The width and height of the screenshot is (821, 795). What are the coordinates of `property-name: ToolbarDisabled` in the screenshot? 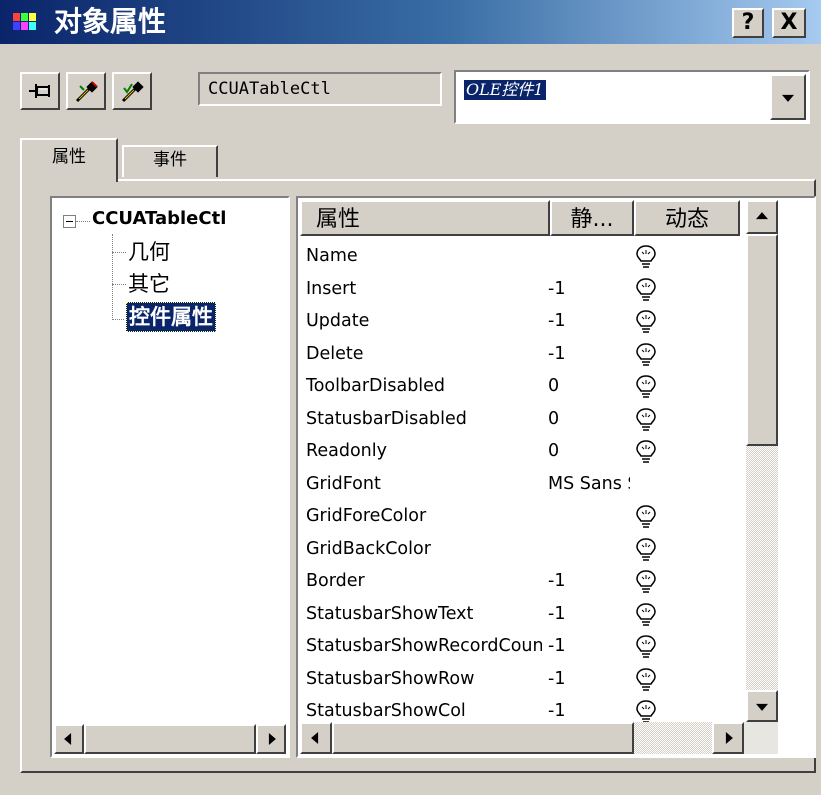 It's located at (376, 386).